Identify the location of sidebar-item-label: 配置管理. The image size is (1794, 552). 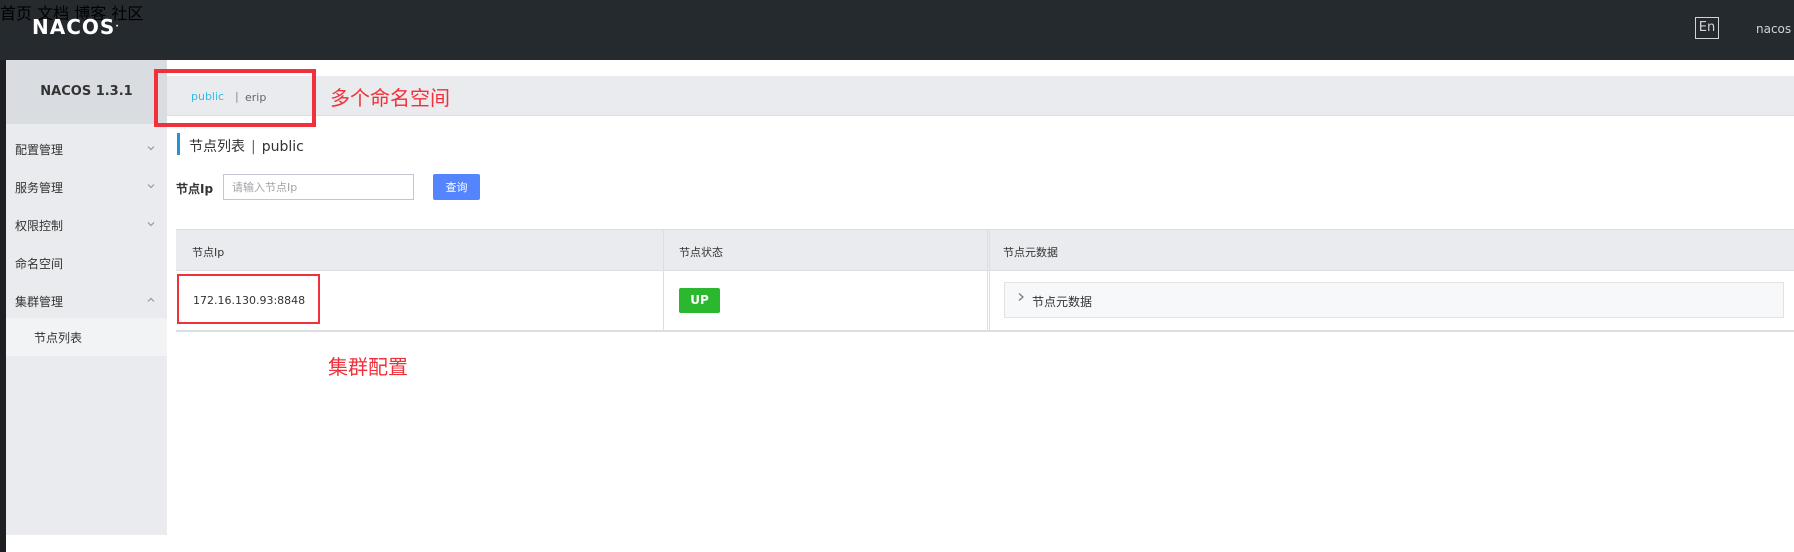
(39, 149).